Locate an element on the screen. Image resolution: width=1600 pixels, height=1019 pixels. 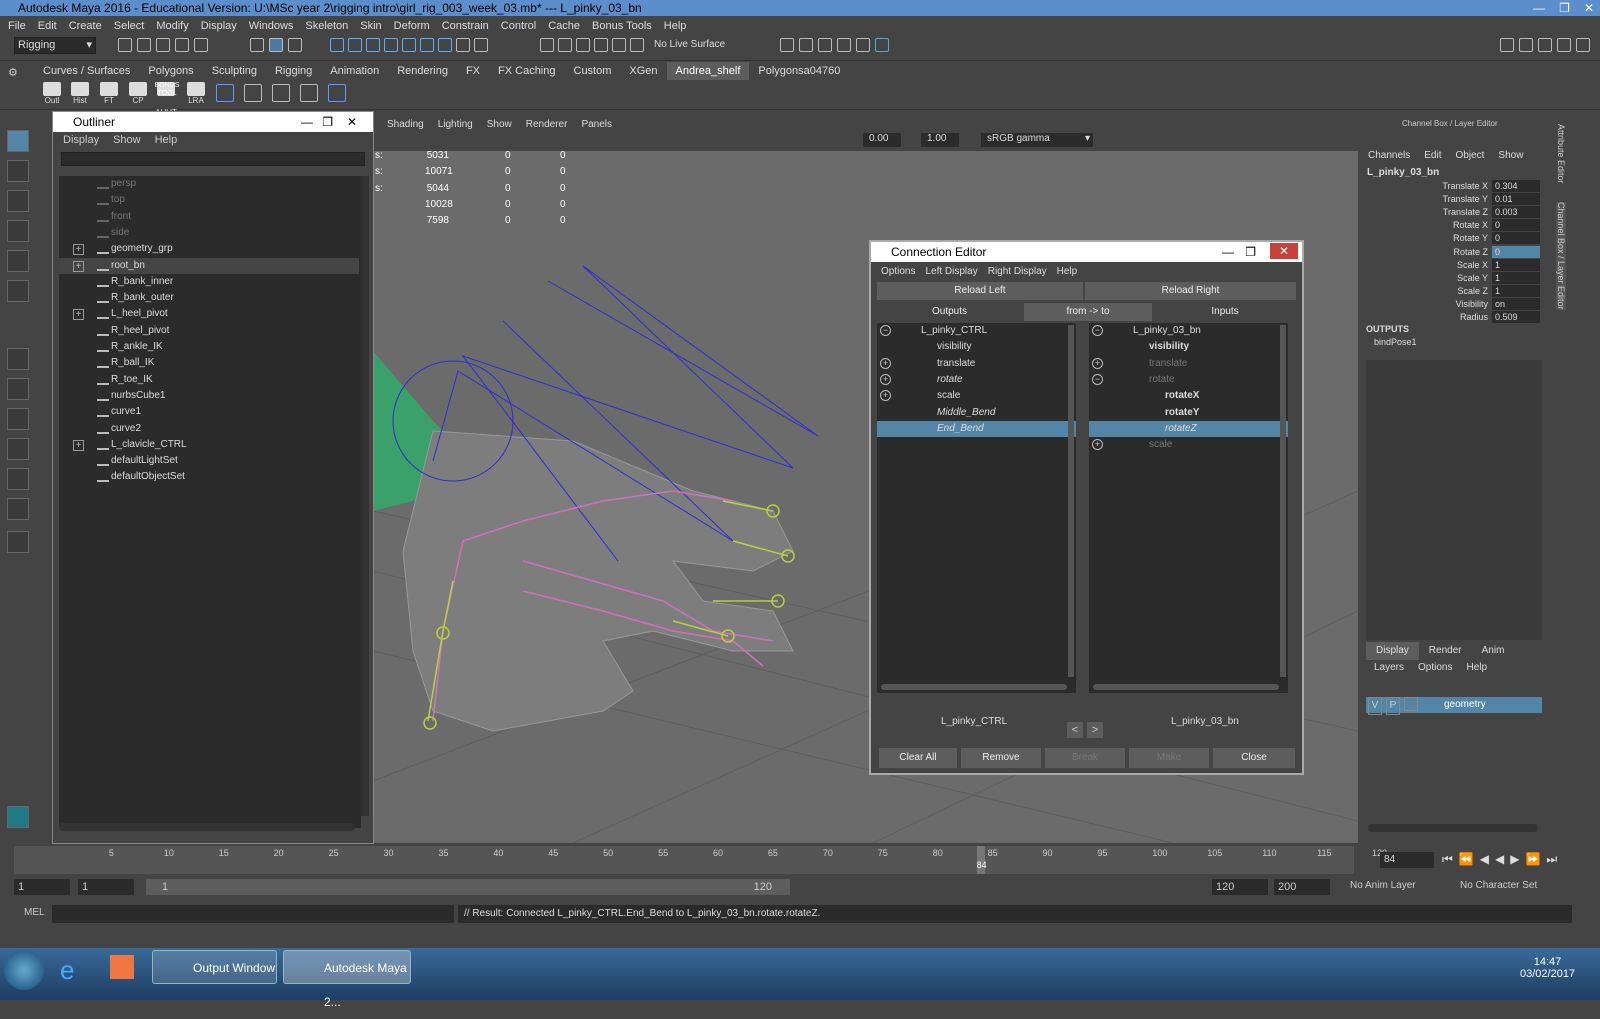
color-space-dropdown: sRGB gamma ▾ is located at coordinates (1037, 140).